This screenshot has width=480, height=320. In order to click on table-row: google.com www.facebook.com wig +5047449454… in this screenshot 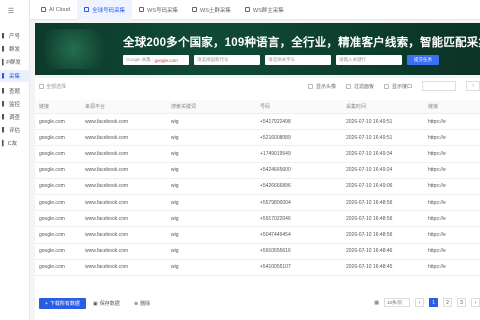, I will do `click(257, 235)`.